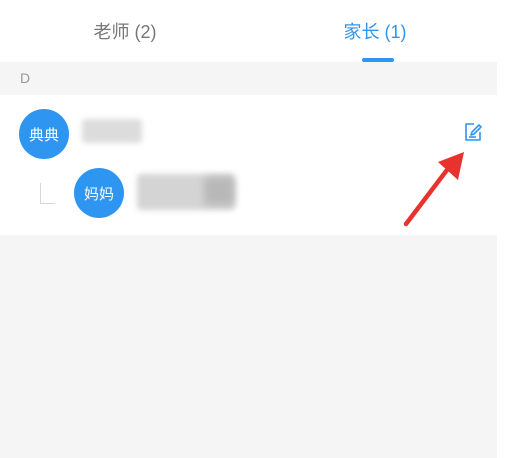  What do you see at coordinates (125, 31) in the screenshot?
I see `tab-teachers: 老师 (2)` at bounding box center [125, 31].